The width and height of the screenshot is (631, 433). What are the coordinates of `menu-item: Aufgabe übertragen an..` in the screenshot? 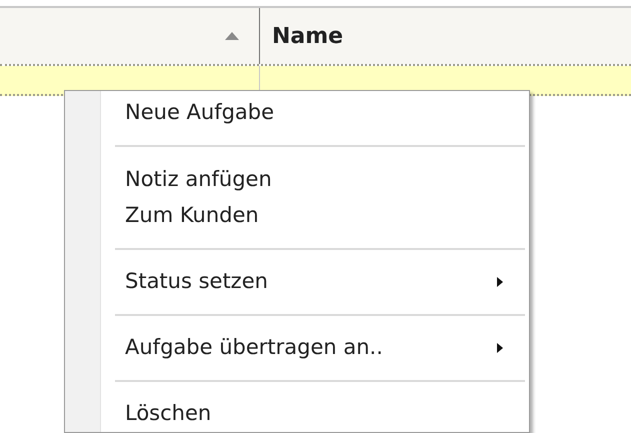 It's located at (320, 348).